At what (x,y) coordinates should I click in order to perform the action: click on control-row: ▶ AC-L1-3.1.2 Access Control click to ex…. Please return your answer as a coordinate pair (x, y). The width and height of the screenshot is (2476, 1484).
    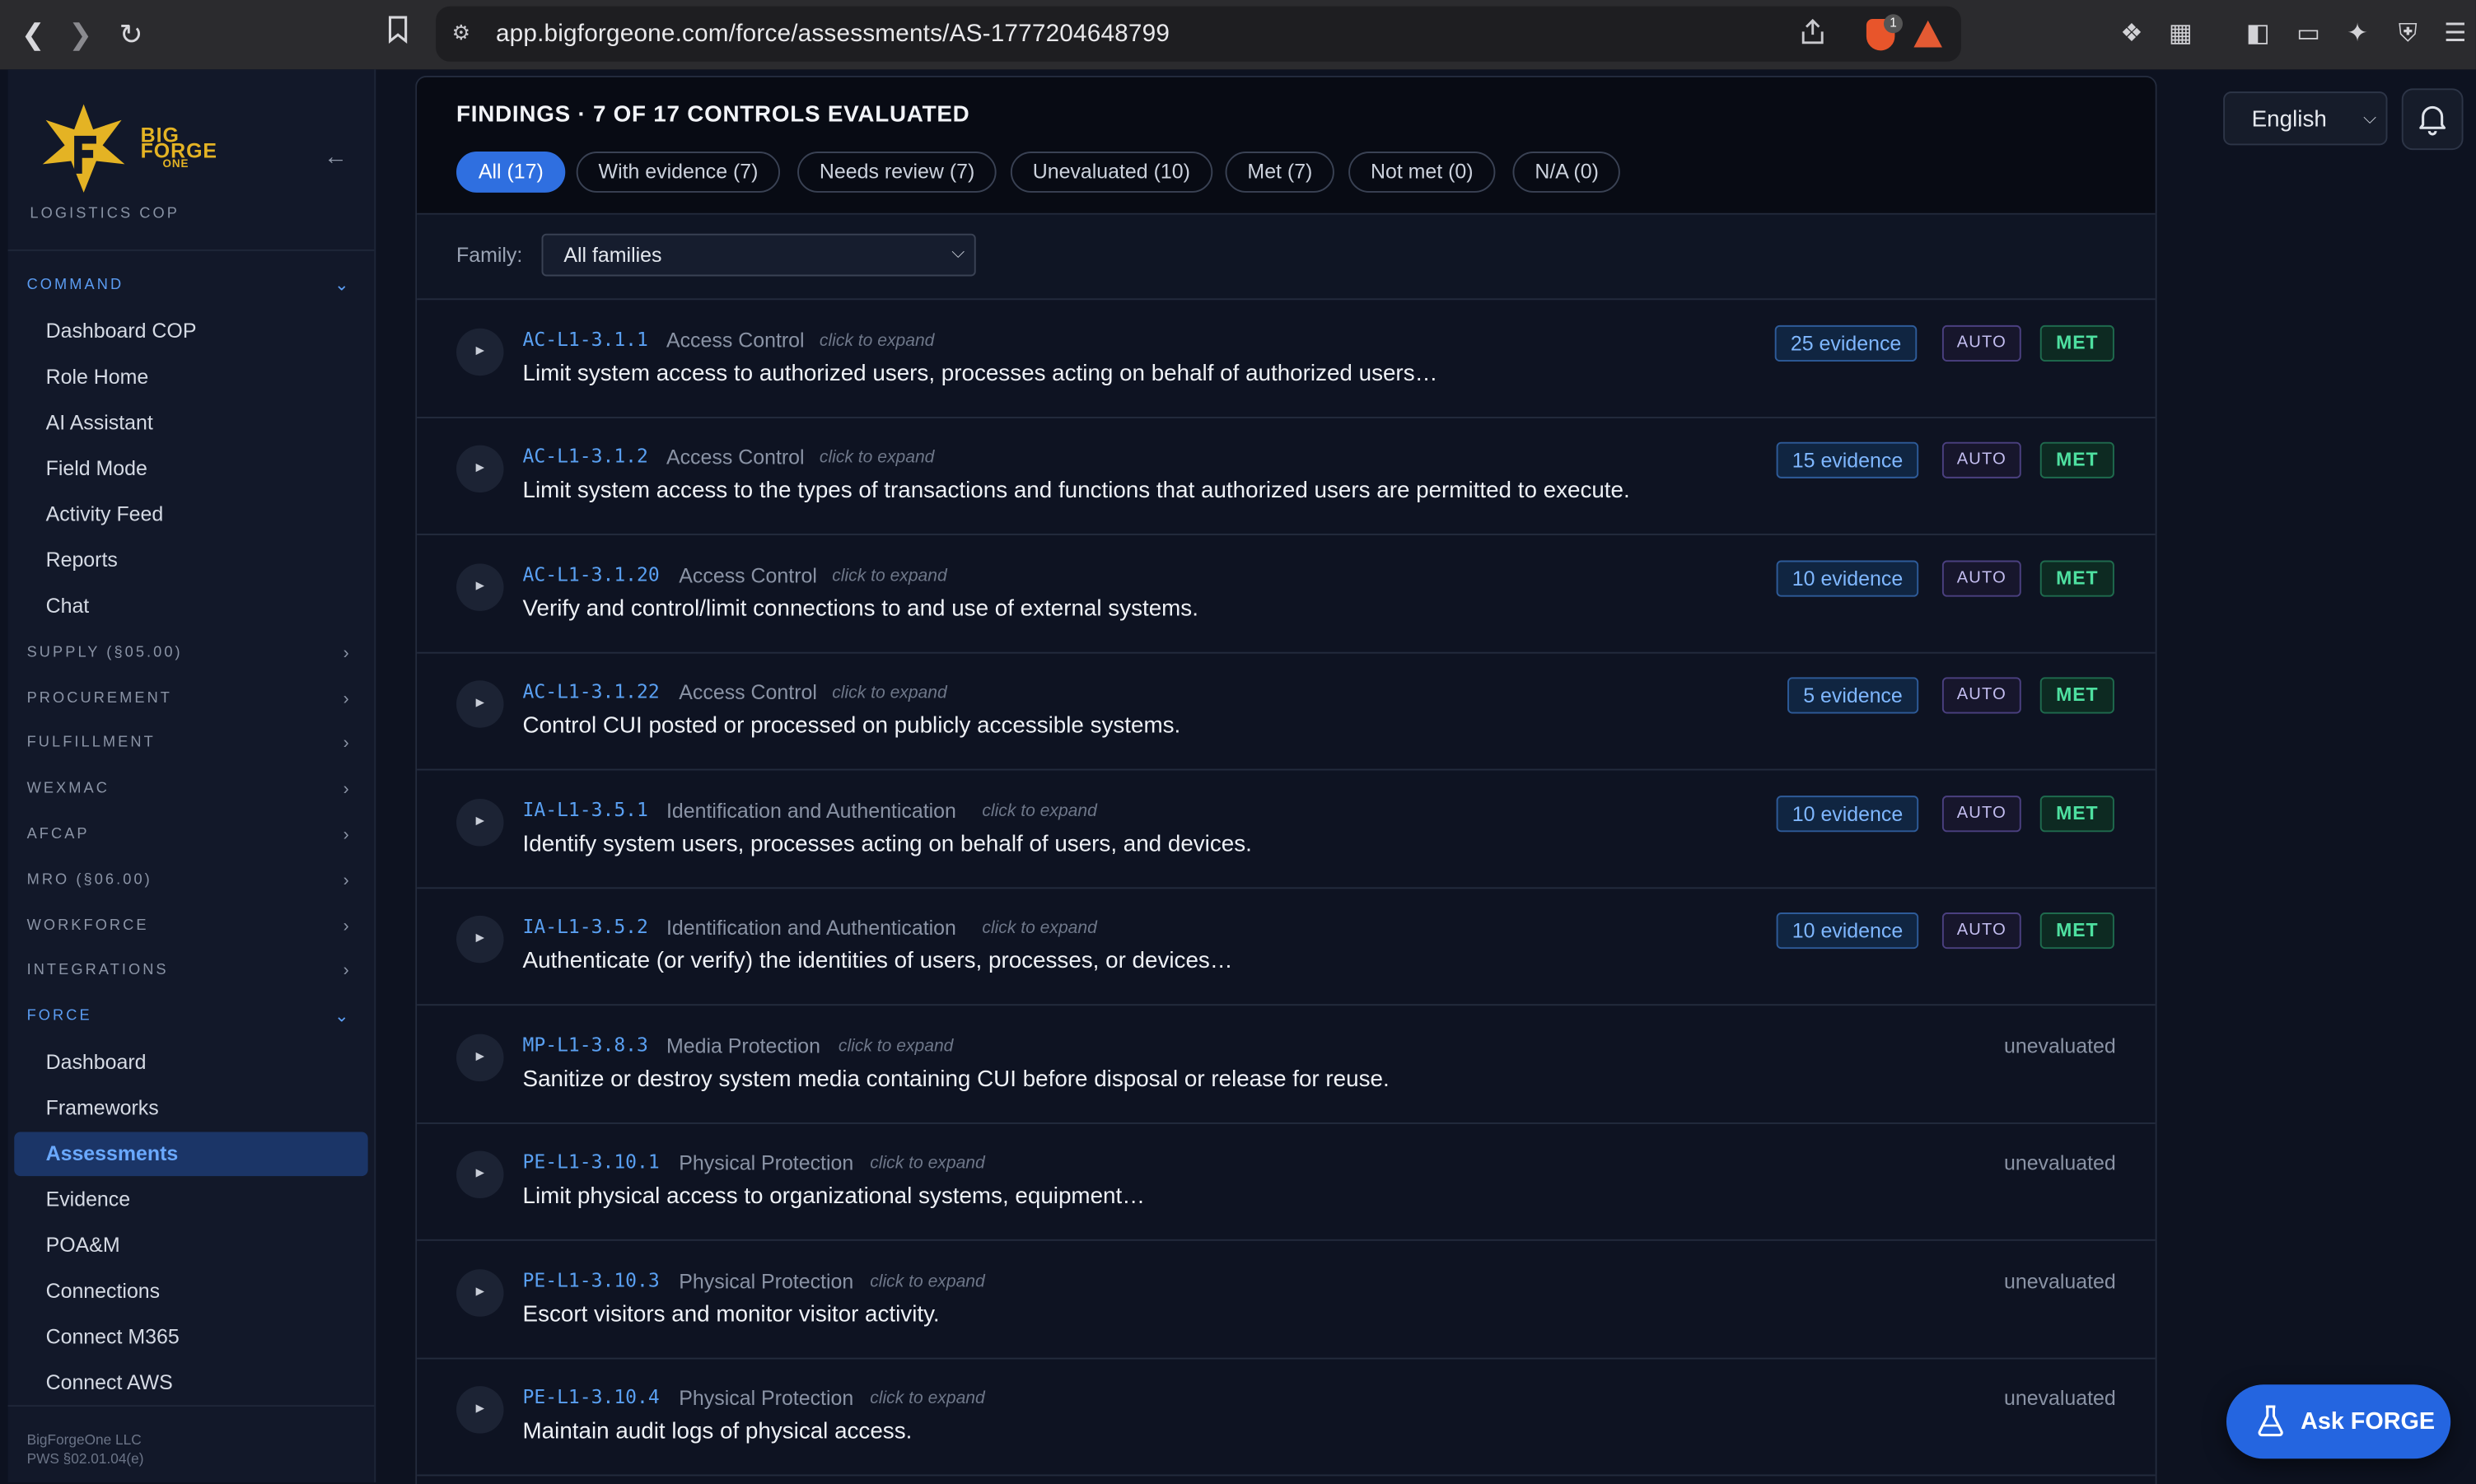
    Looking at the image, I should click on (1286, 476).